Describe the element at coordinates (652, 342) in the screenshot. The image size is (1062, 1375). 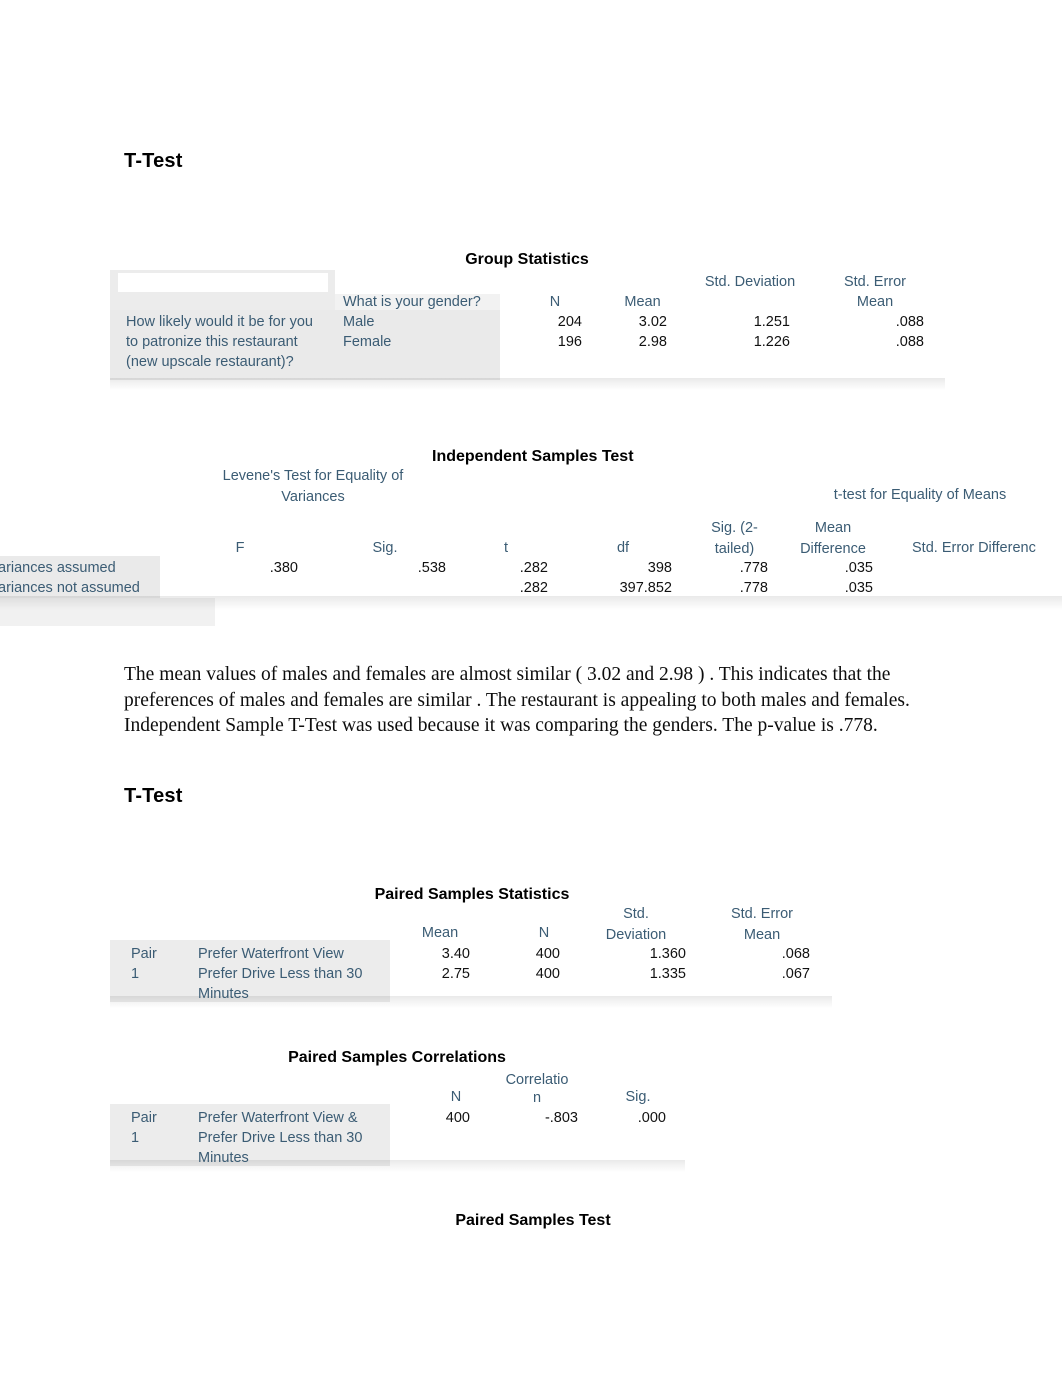
I see `group-stats-row-mean: 2.98` at that location.